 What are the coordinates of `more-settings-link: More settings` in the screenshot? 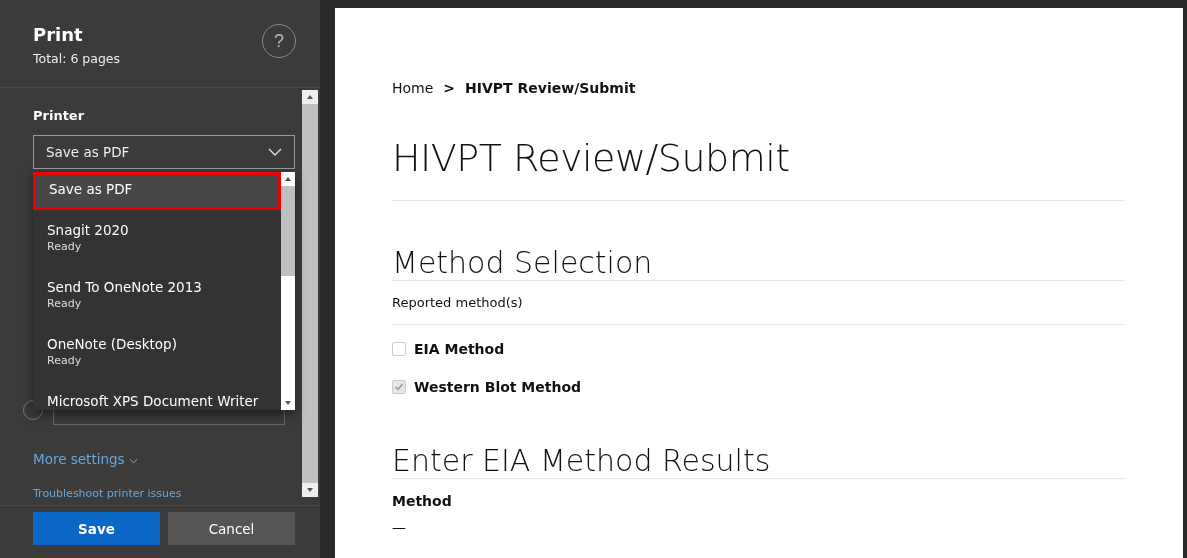 It's located at (167, 459).